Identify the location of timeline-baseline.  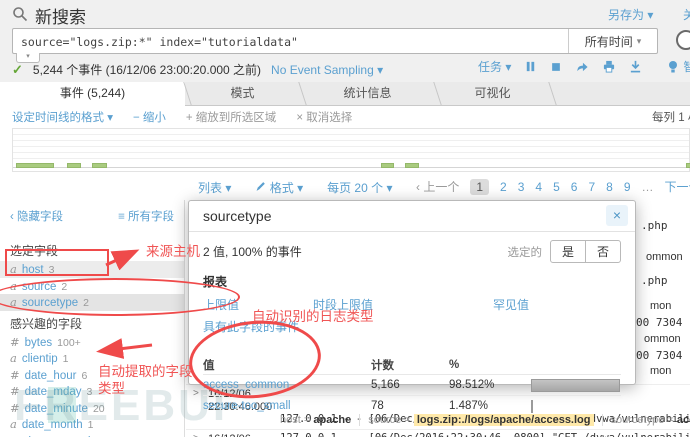
(351, 167).